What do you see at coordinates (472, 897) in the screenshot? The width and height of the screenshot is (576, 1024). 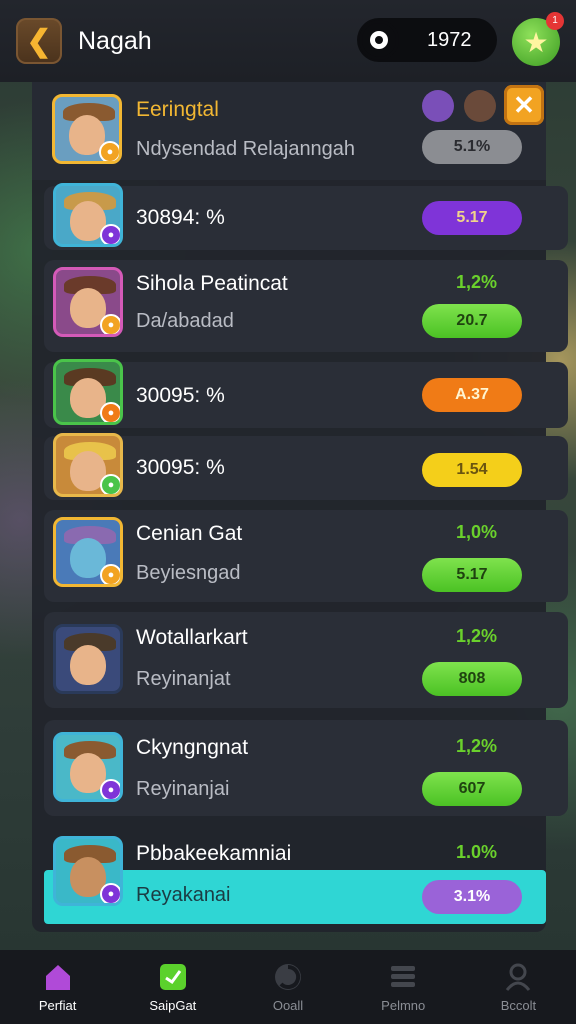 I see `row-value-pill: 3.1%` at bounding box center [472, 897].